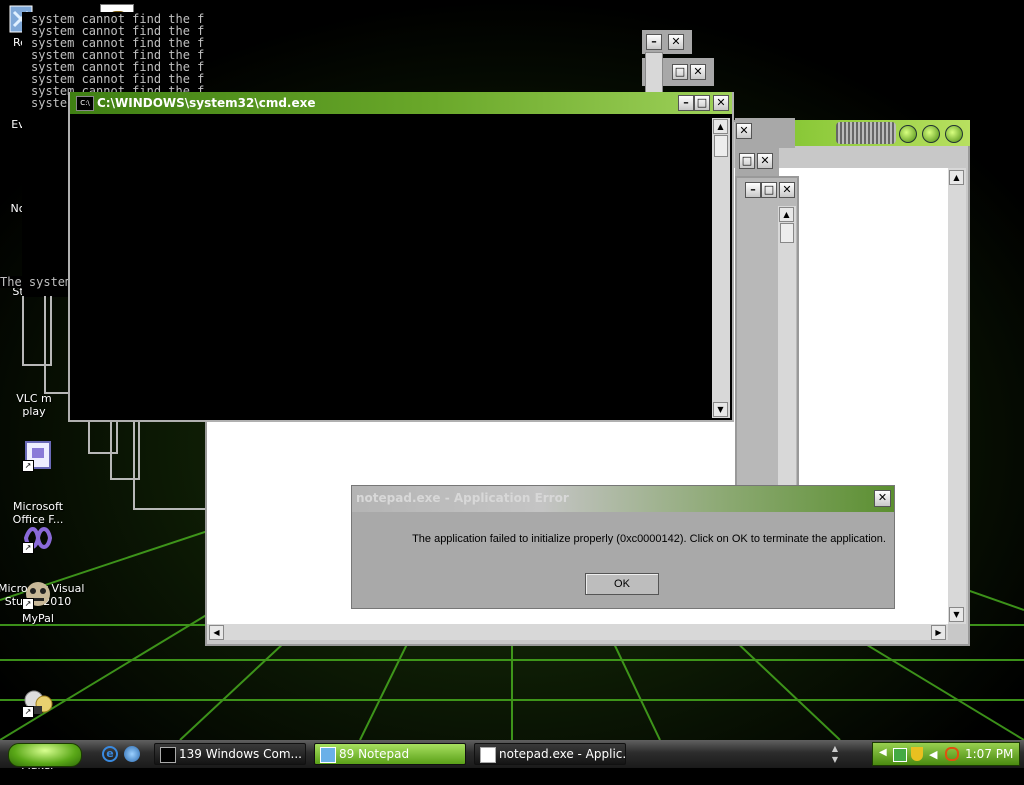  I want to click on visual-studio-icon: ↗, so click(38, 538).